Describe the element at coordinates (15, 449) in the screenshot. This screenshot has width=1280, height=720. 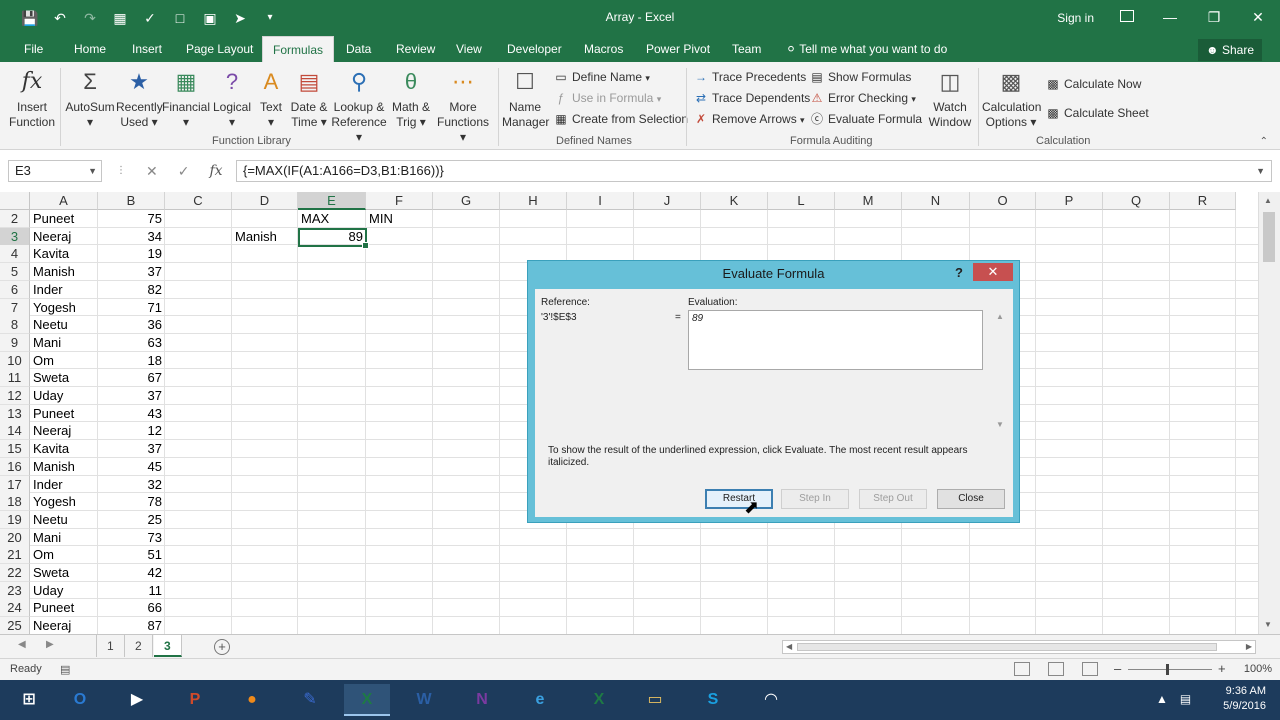
I see `row-header: 15` at that location.